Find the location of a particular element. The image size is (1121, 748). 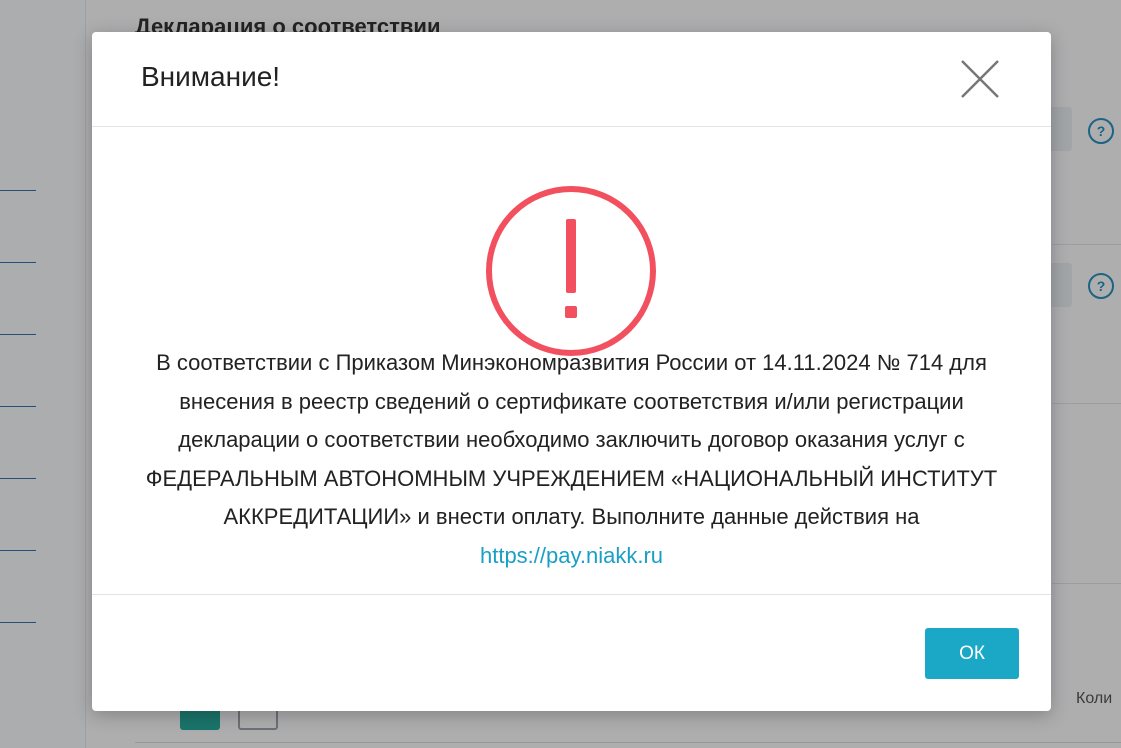

close-button is located at coordinates (980, 79).